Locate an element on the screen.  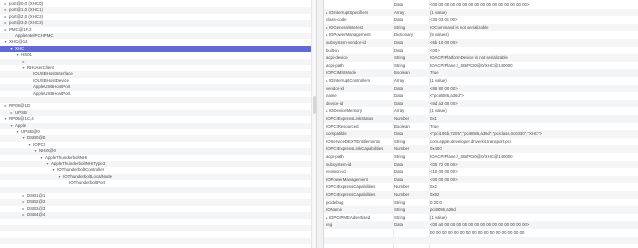
property-row: subsystem-vendor-id Data <6b 10 00 00> is located at coordinates (481, 43).